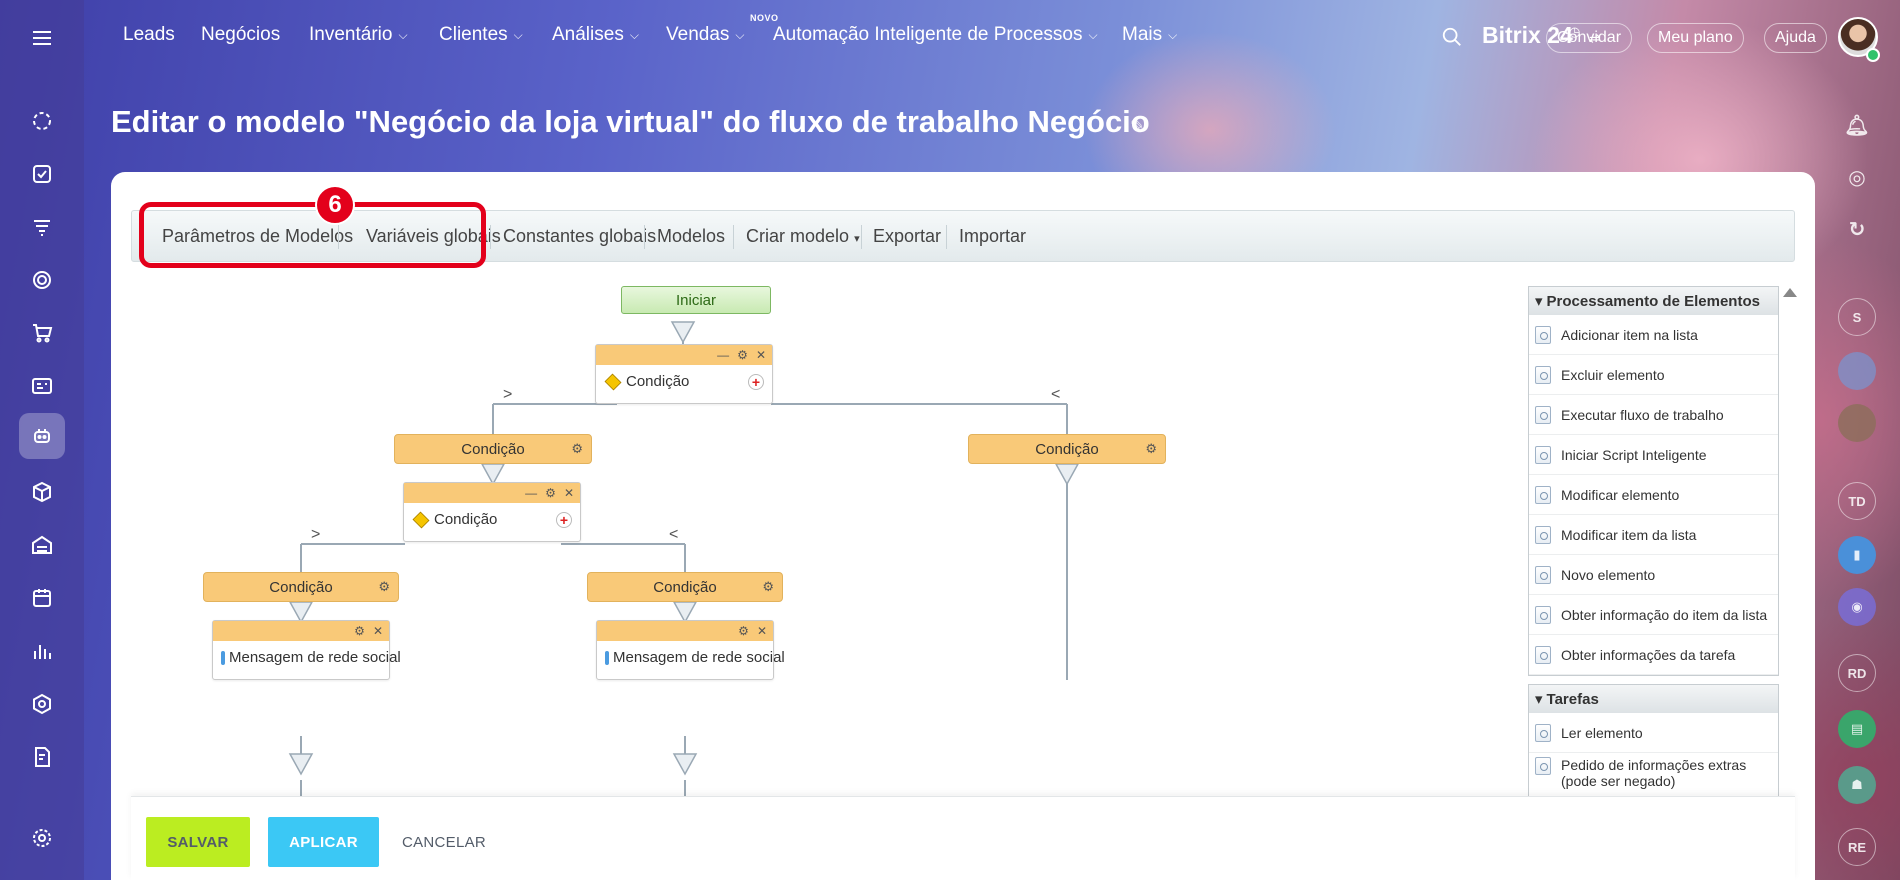 The image size is (1900, 880). Describe the element at coordinates (42, 121) in the screenshot. I see `feed-icon` at that location.